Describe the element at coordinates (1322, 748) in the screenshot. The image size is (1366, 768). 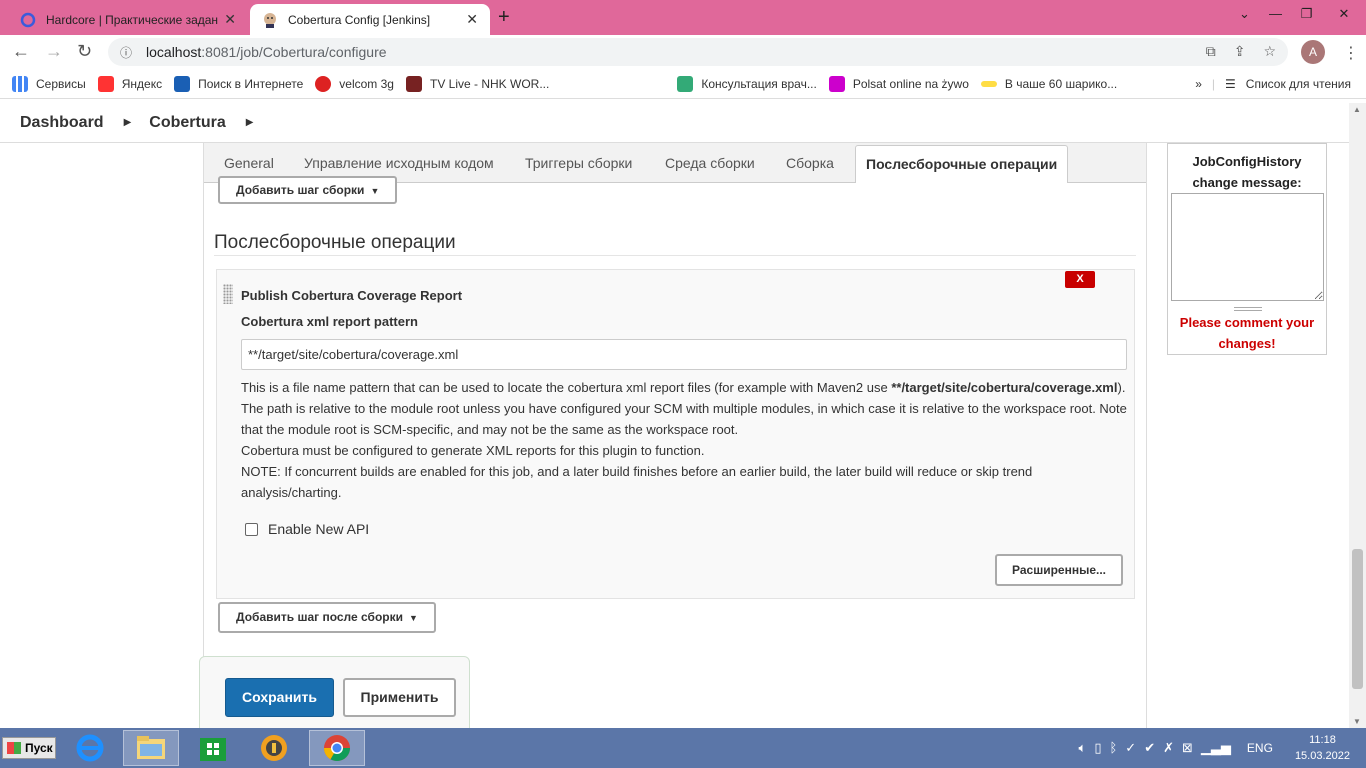
I see `clock: 11:18 15.03.2022` at that location.